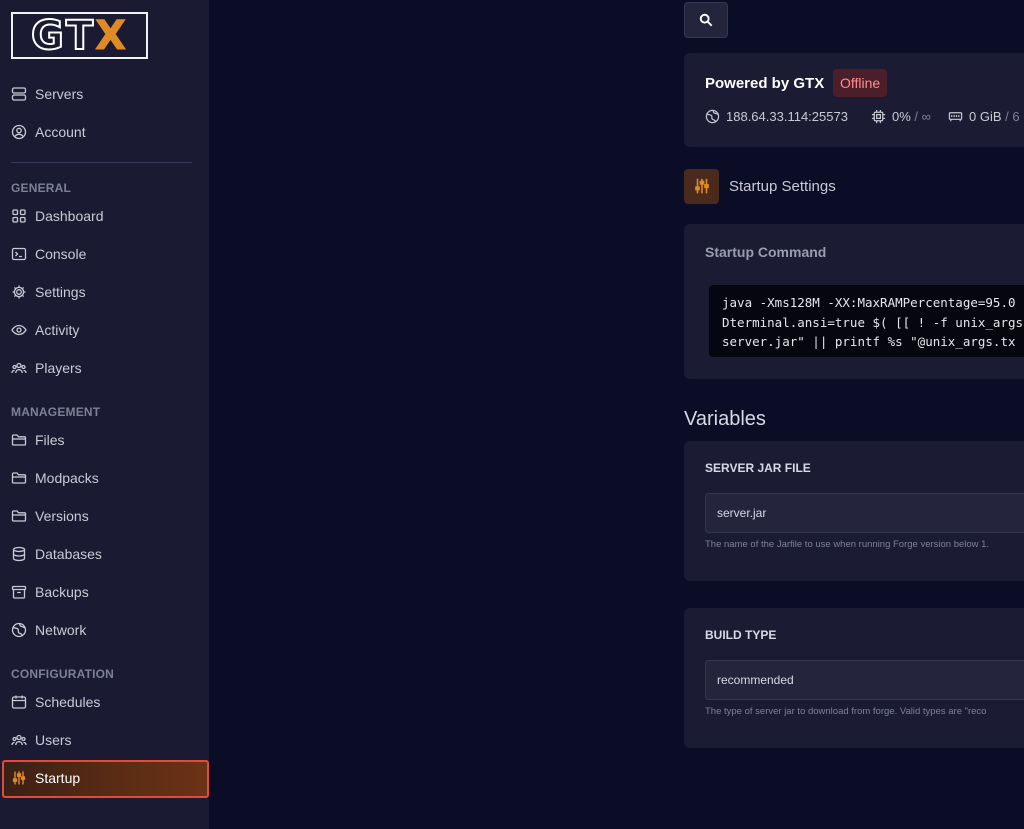 This screenshot has height=829, width=1024. I want to click on memory-icon, so click(955, 117).